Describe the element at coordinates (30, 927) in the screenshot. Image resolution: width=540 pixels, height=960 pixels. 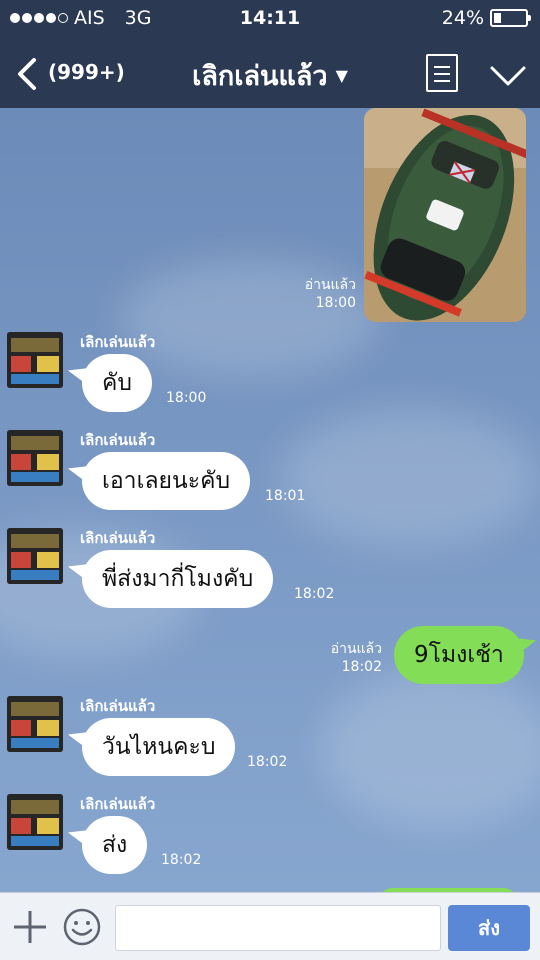
I see `plus-icon` at that location.